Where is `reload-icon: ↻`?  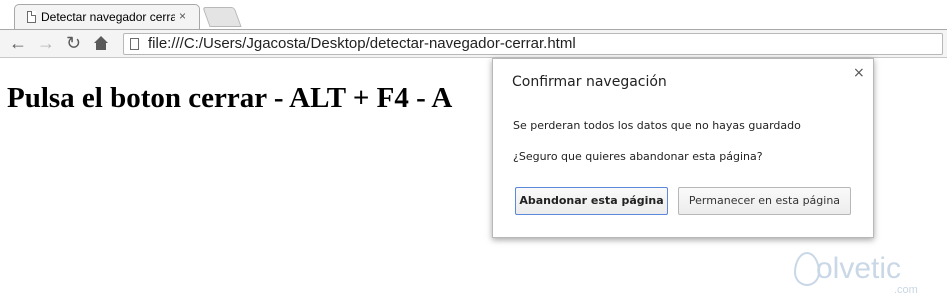 reload-icon: ↻ is located at coordinates (73, 43).